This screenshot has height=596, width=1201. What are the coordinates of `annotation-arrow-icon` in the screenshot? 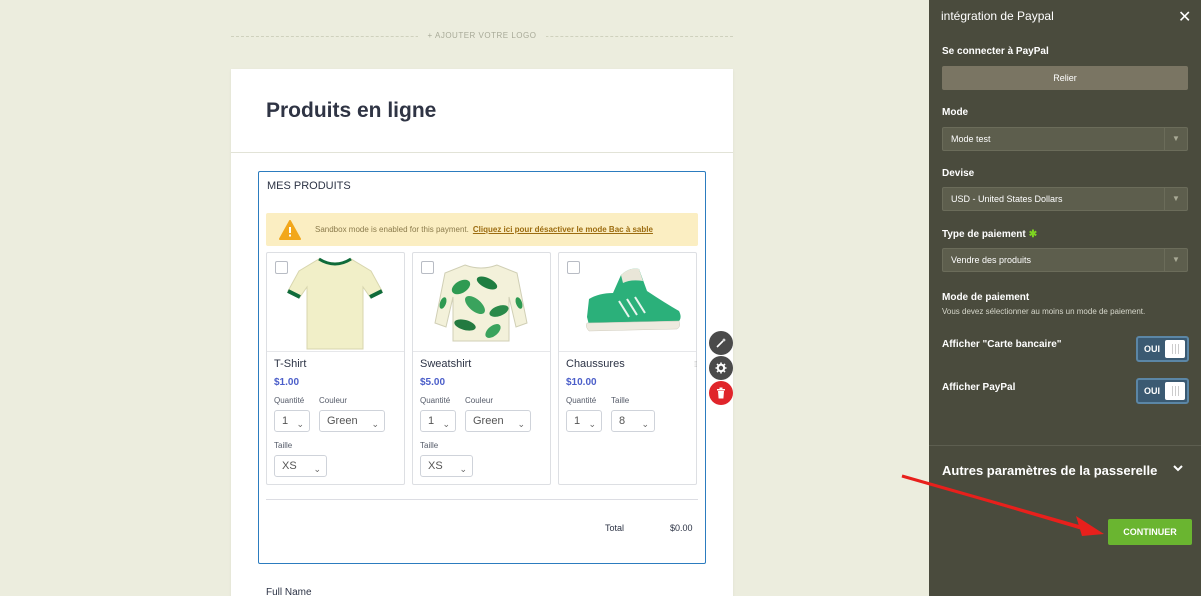 It's located at (1002, 505).